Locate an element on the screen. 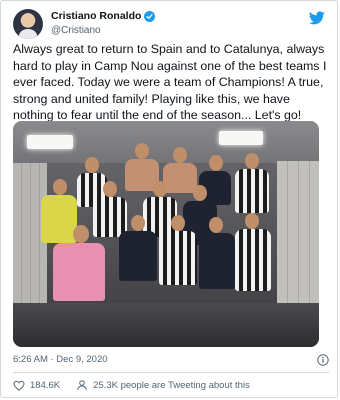 The width and height of the screenshot is (340, 400). info-icon is located at coordinates (323, 360).